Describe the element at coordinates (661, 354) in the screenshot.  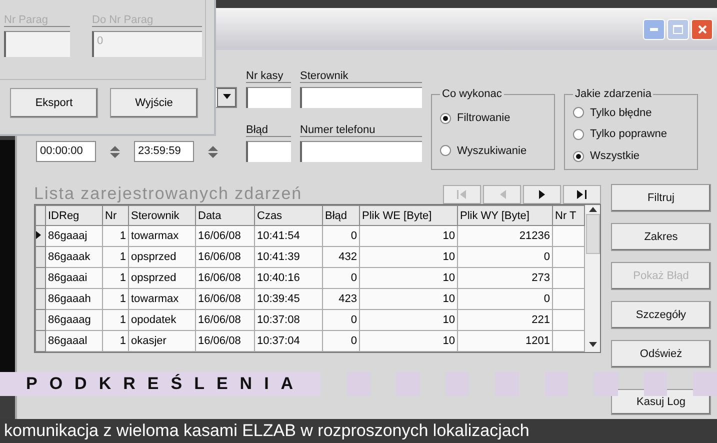
I see `action-button: Odśwież` at that location.